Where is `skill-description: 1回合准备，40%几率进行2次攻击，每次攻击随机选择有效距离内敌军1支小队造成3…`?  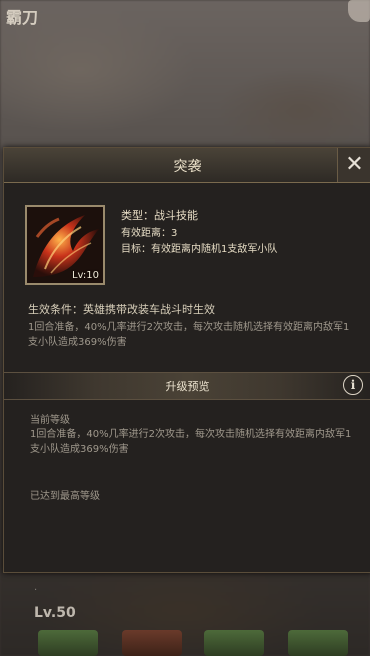 skill-description: 1回合准备，40%几率进行2次攻击，每次攻击随机选择有效距离内敌军1支小队造成3… is located at coordinates (189, 335).